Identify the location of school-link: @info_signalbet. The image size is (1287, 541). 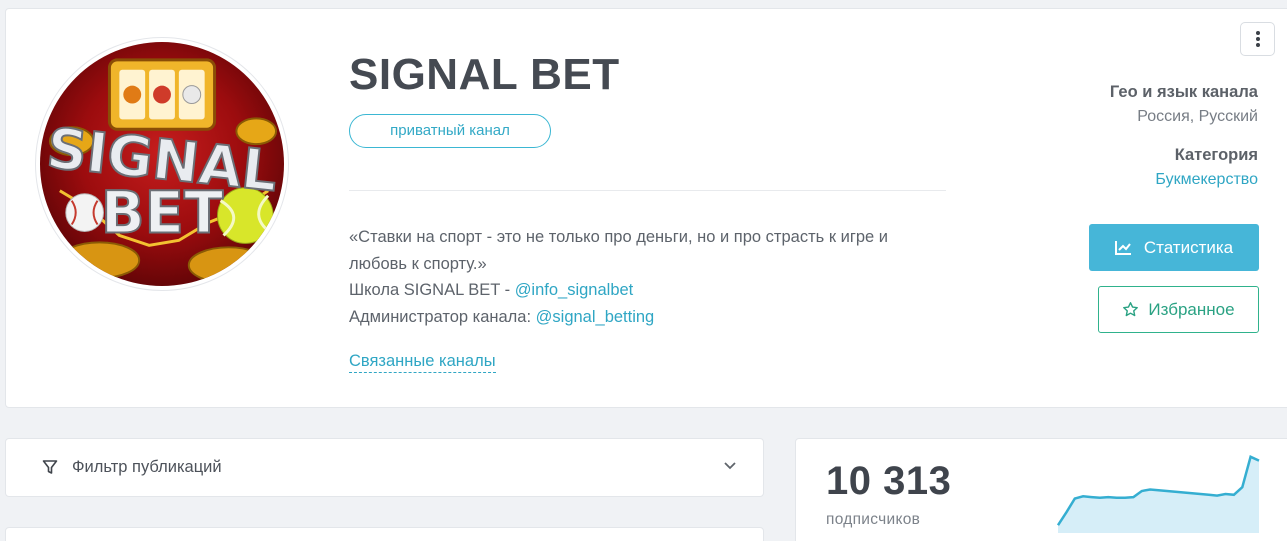
(574, 290).